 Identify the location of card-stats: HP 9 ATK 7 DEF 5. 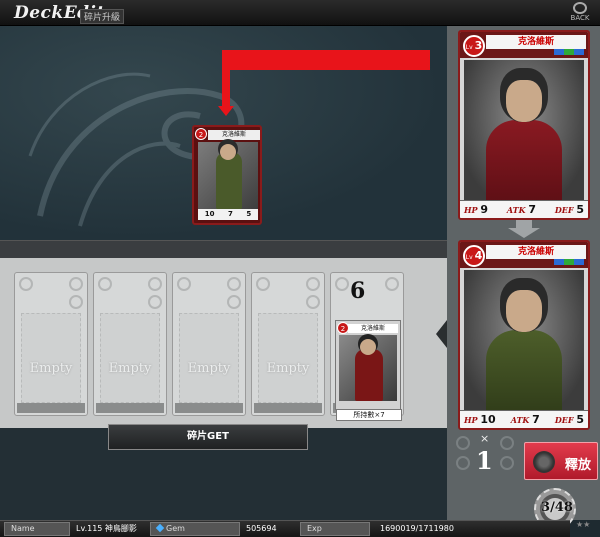
(524, 209).